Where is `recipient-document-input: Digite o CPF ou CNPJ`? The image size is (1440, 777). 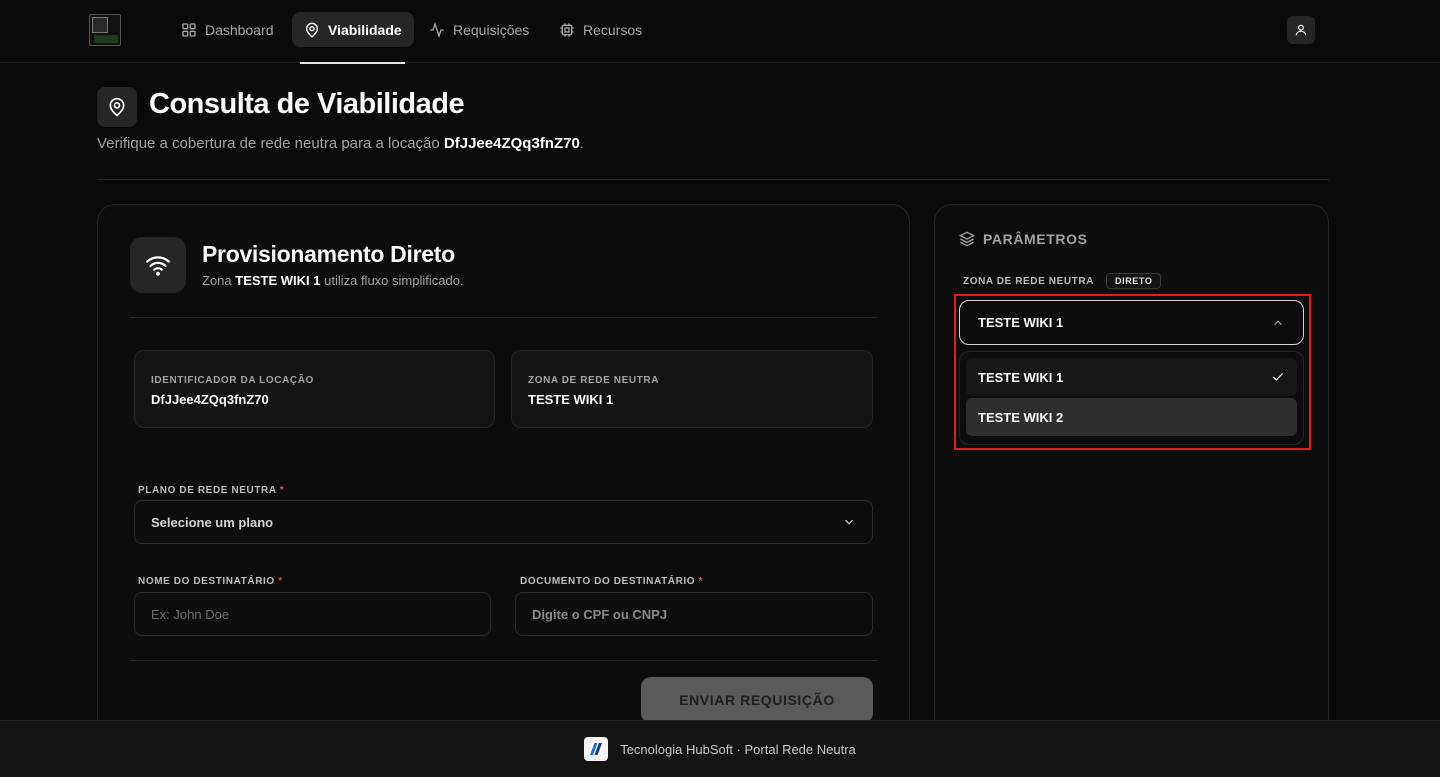
recipient-document-input: Digite o CPF ou CNPJ is located at coordinates (694, 614).